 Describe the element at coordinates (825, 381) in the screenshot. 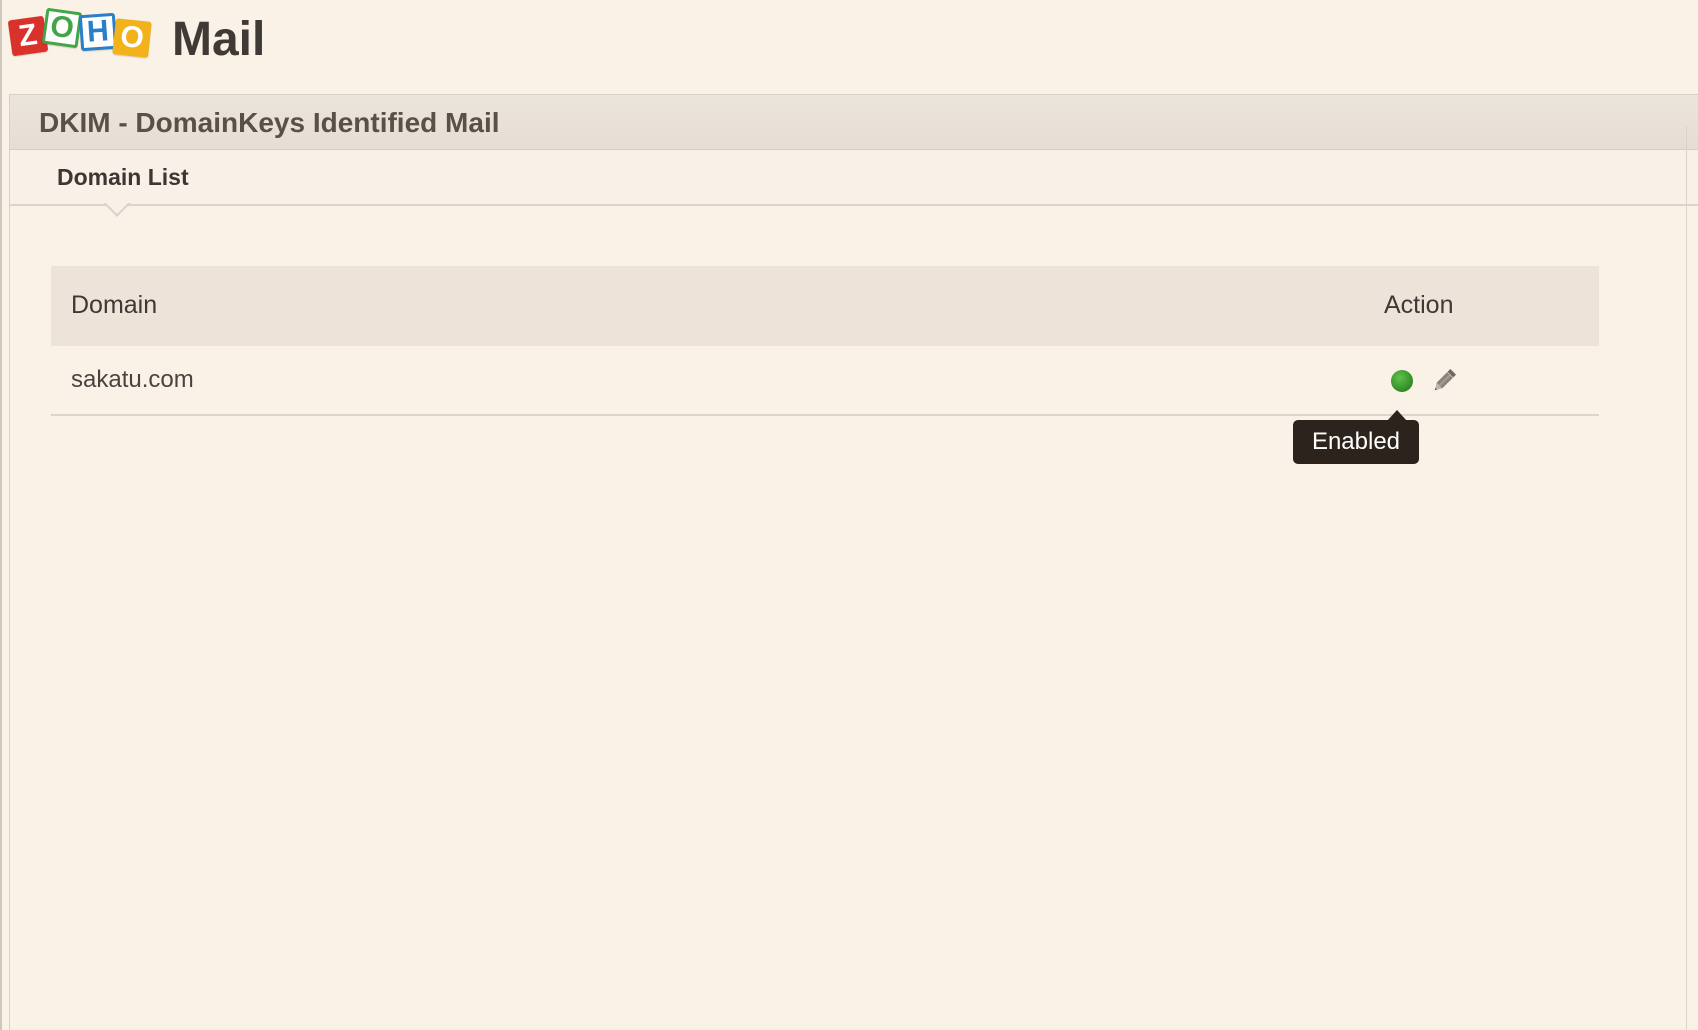

I see `table-row: sakatu.com` at that location.